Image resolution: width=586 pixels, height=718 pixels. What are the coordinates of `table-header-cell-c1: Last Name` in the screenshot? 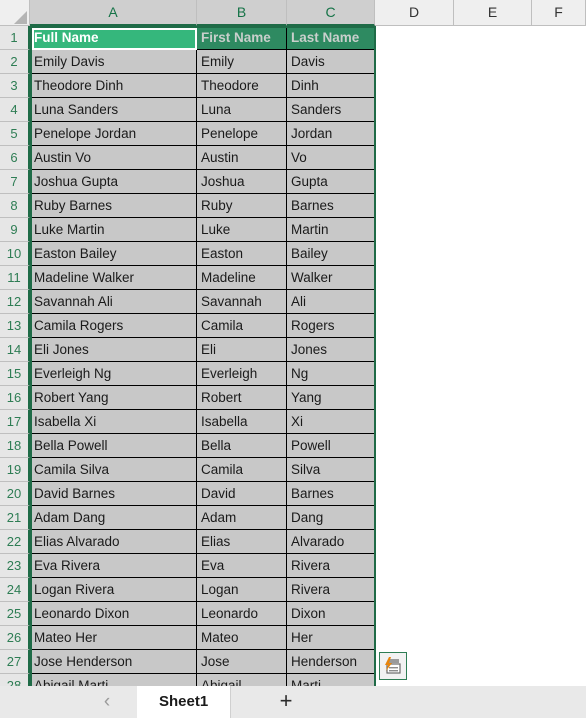 It's located at (331, 38).